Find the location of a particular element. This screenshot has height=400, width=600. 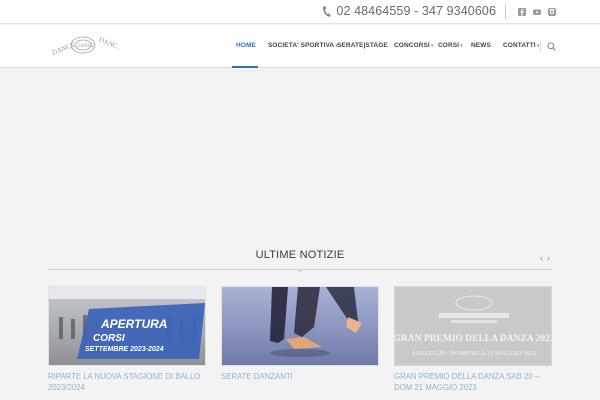

news-card-image is located at coordinates (300, 326).